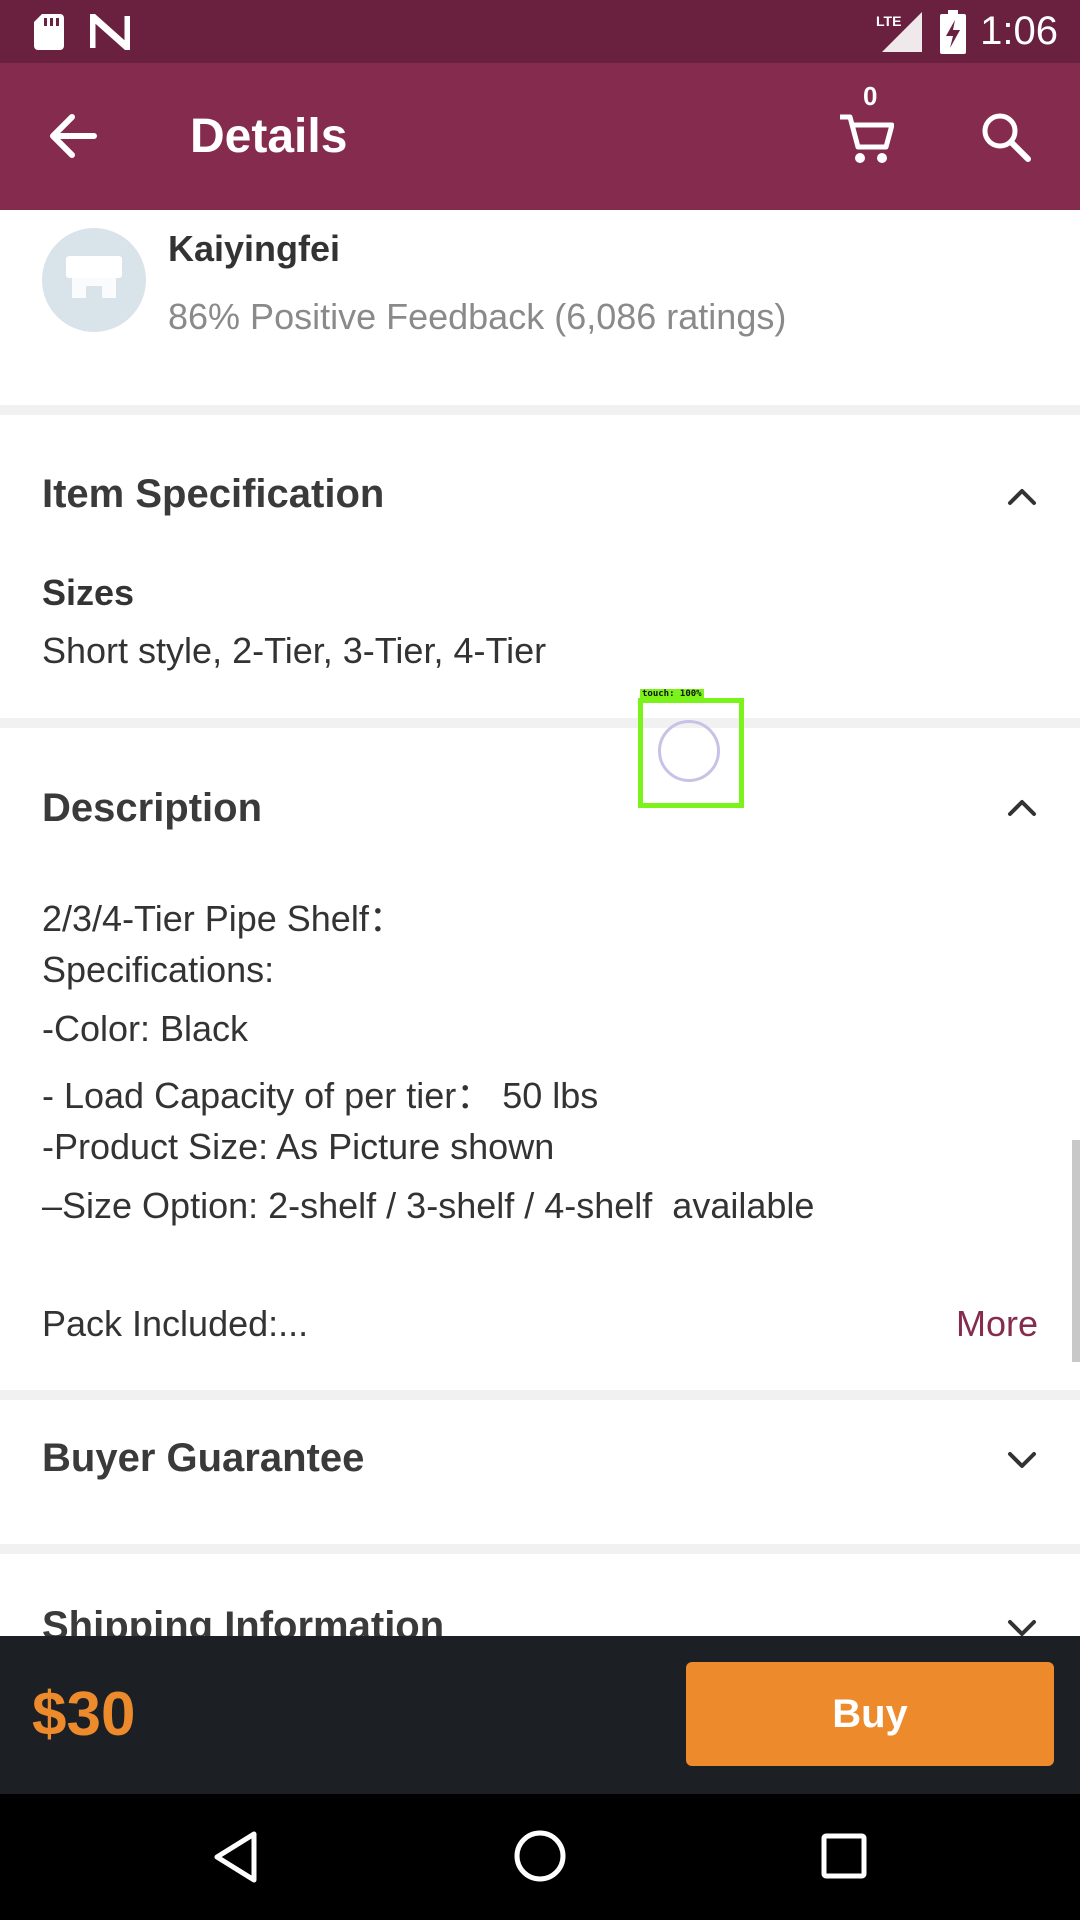 The image size is (1080, 1920). I want to click on search-icon, so click(1006, 137).